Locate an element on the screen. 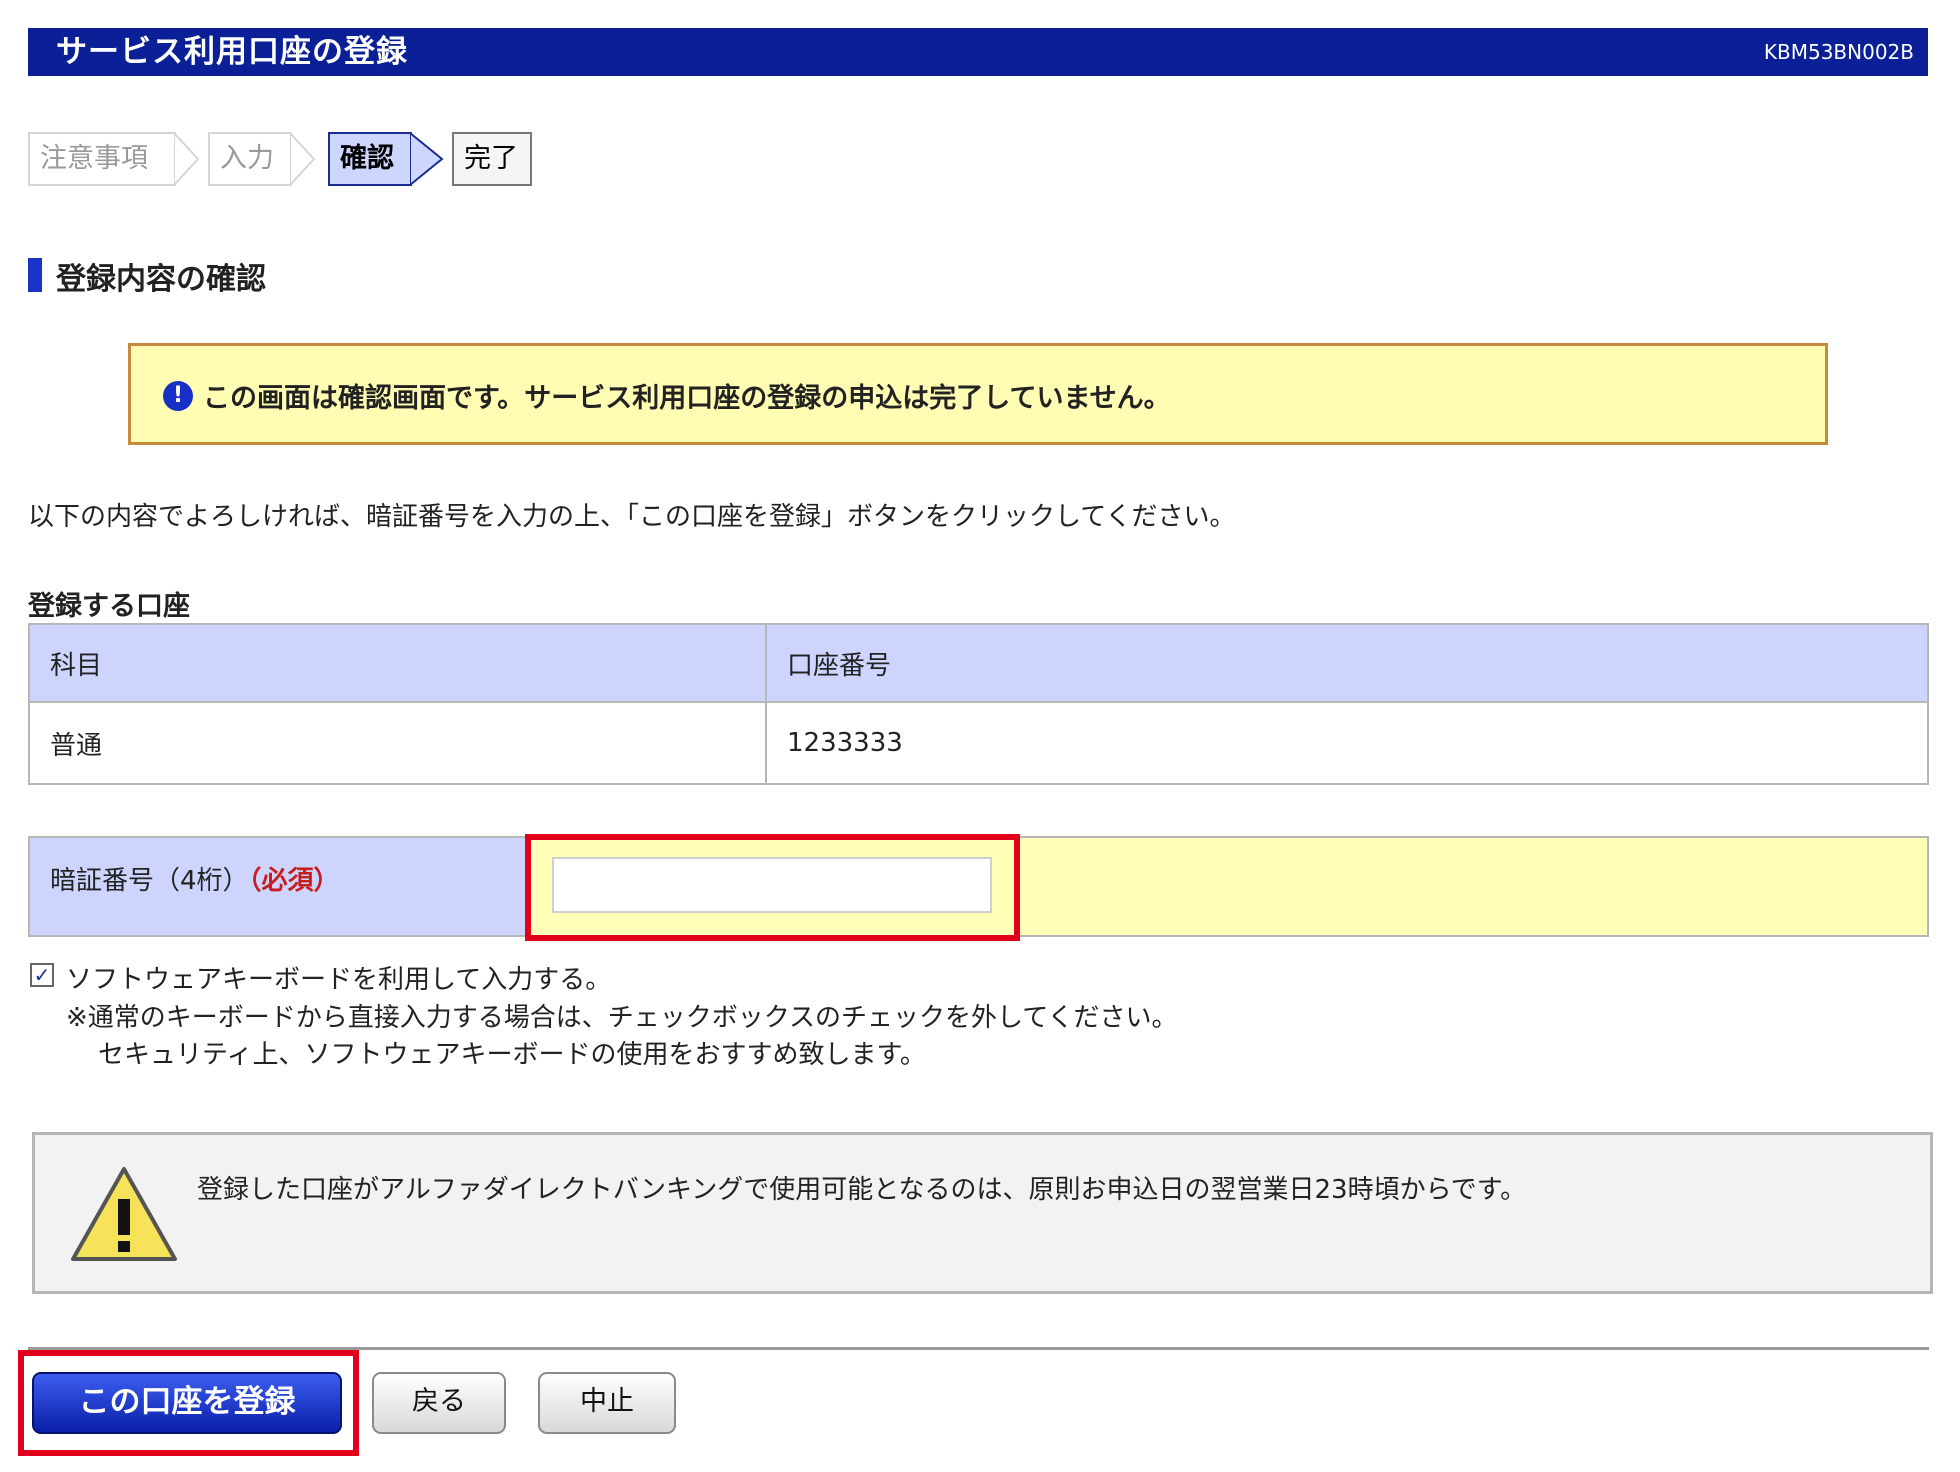 The width and height of the screenshot is (1960, 1472). column-header-number: 口座番号 is located at coordinates (1347, 663).